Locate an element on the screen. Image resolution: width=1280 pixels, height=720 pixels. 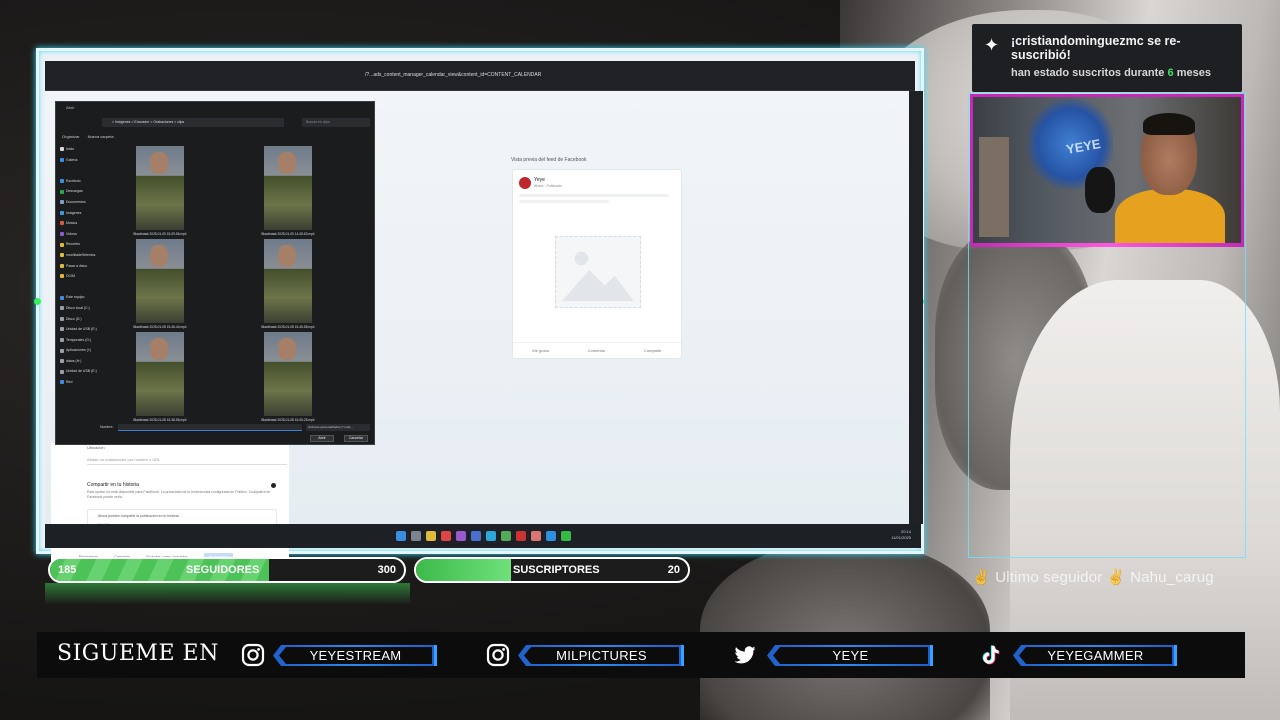
image-placeholder-icon is located at coordinates (598, 272).